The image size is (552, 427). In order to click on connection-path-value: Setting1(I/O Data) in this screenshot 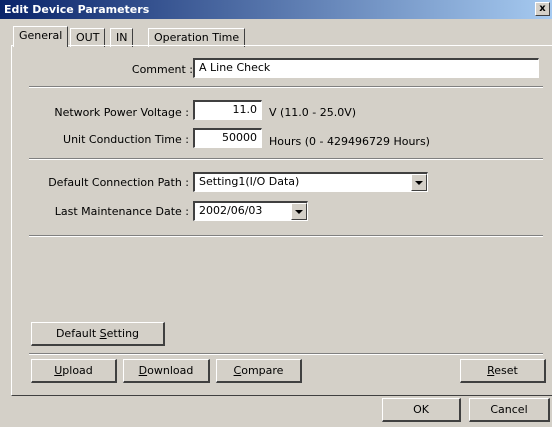, I will do `click(249, 181)`.